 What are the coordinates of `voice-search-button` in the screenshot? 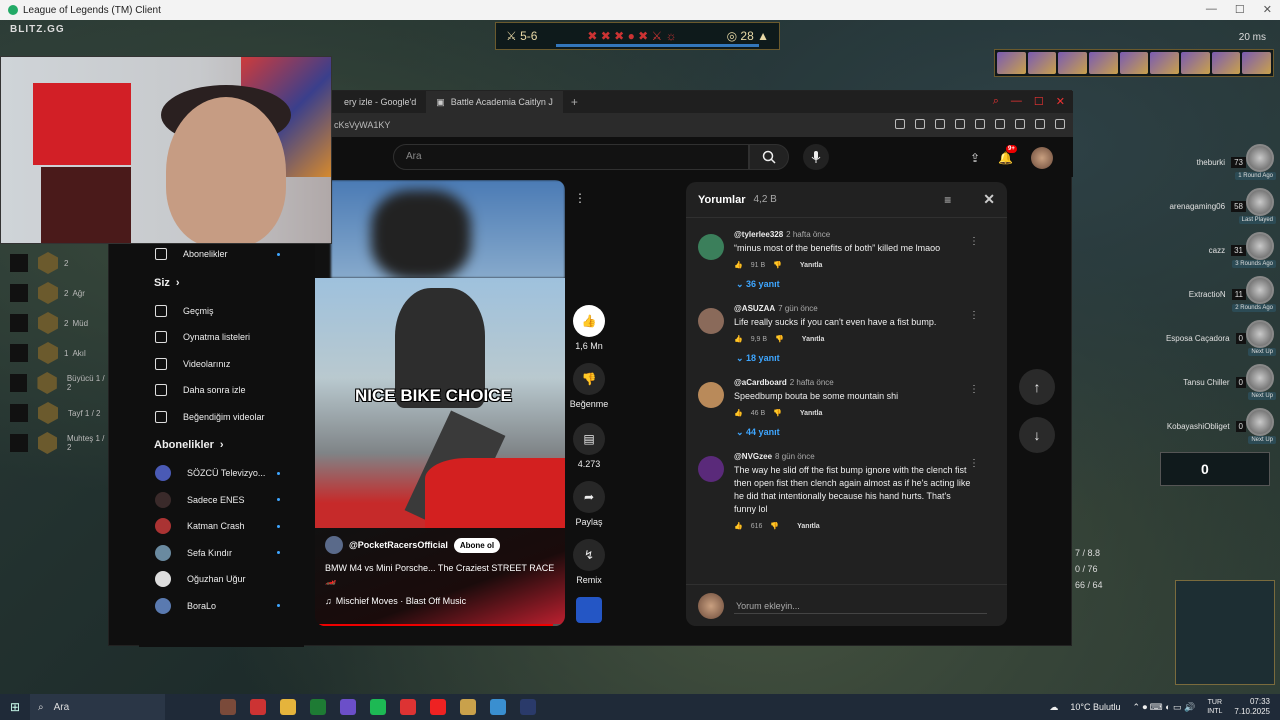 It's located at (816, 157).